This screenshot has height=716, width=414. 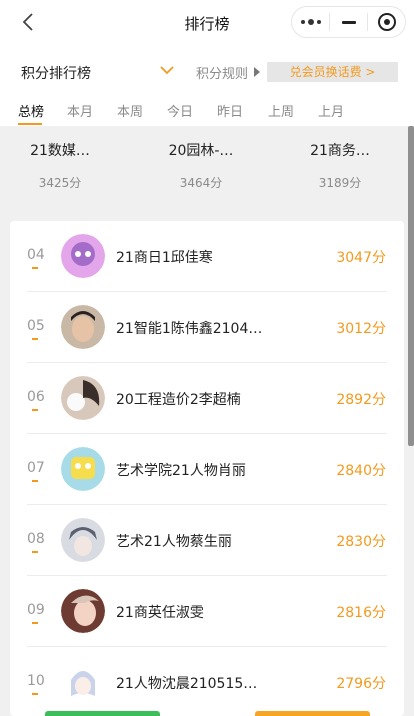 What do you see at coordinates (361, 684) in the screenshot?
I see `user-score: 2796分` at bounding box center [361, 684].